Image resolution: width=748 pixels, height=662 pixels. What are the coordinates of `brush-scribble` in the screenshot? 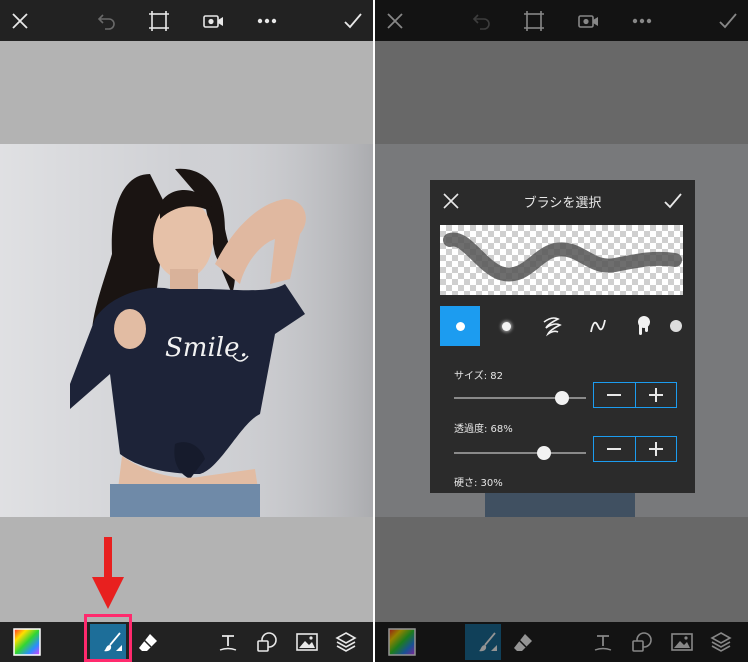 It's located at (552, 326).